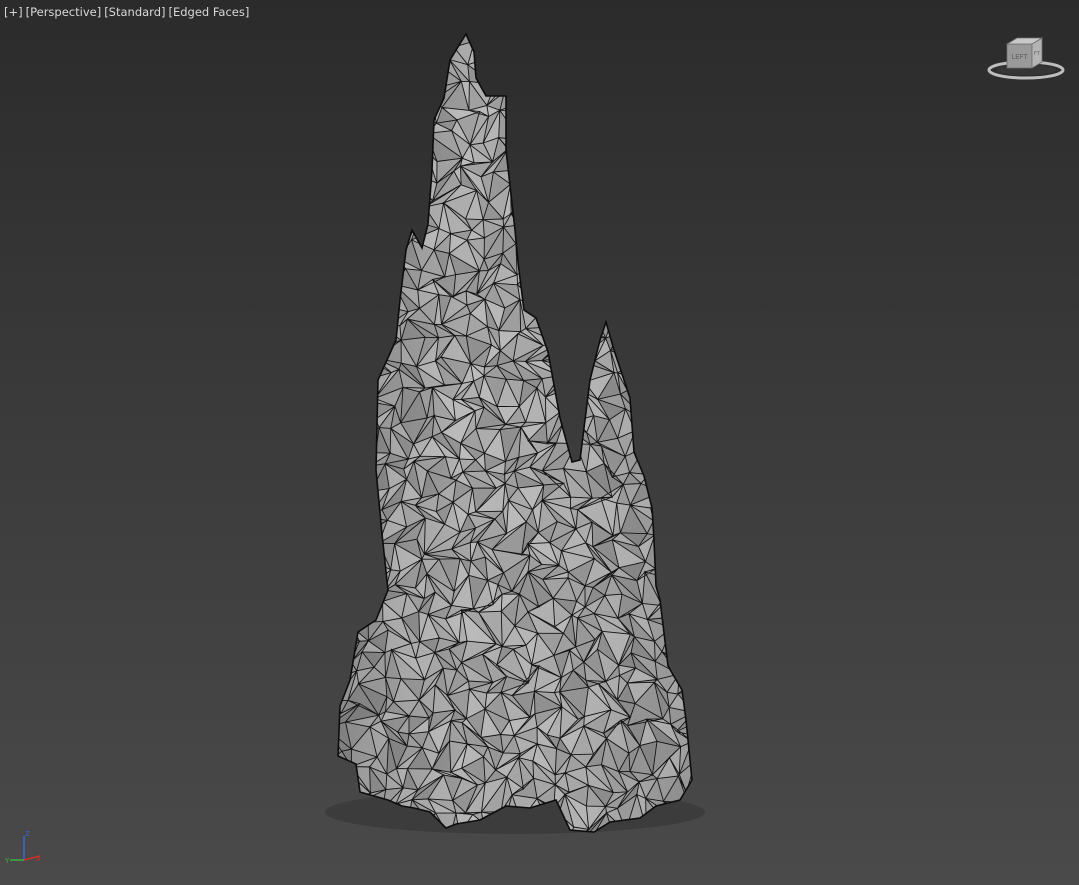  I want to click on y-axis-label: Y, so click(7, 861).